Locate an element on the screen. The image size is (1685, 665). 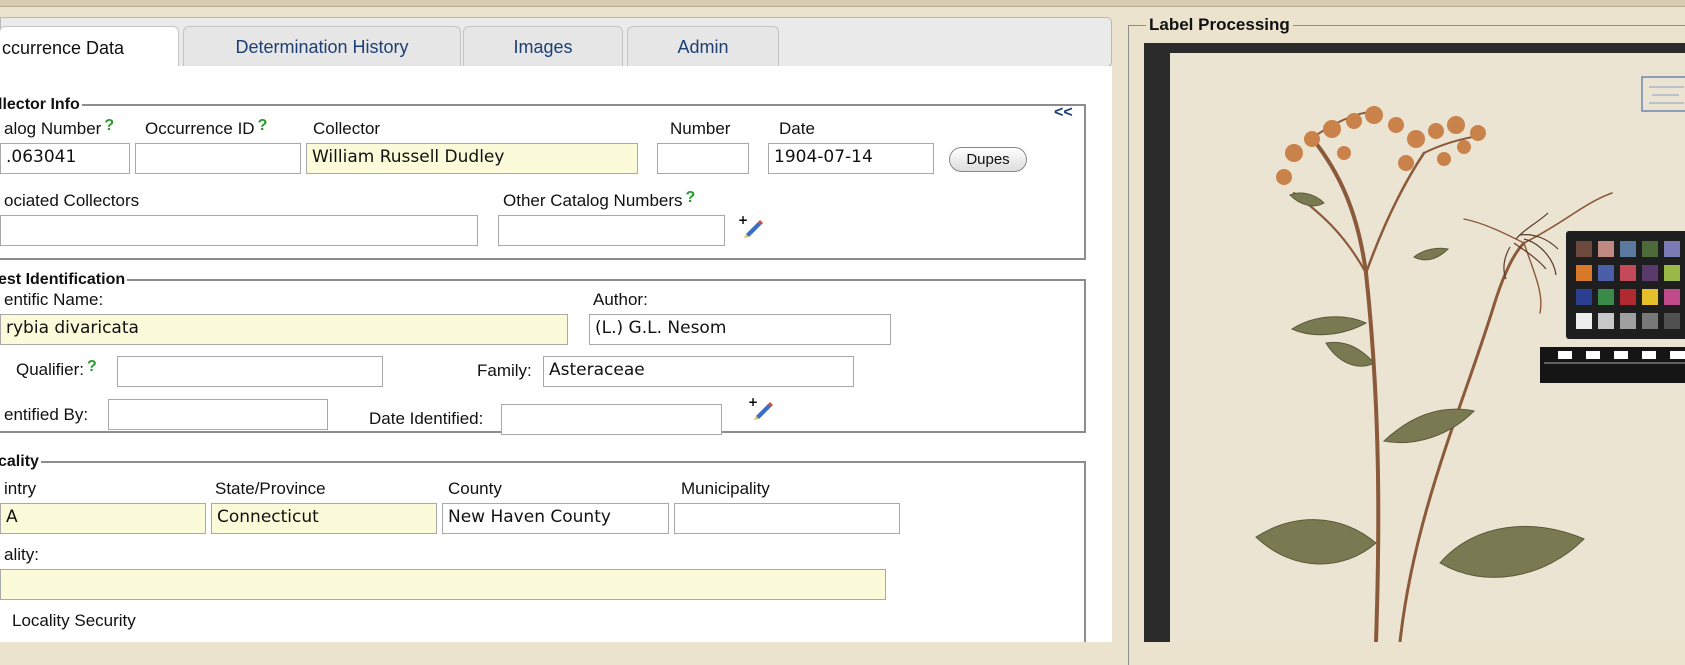
locality-legend: cality is located at coordinates (19, 461).